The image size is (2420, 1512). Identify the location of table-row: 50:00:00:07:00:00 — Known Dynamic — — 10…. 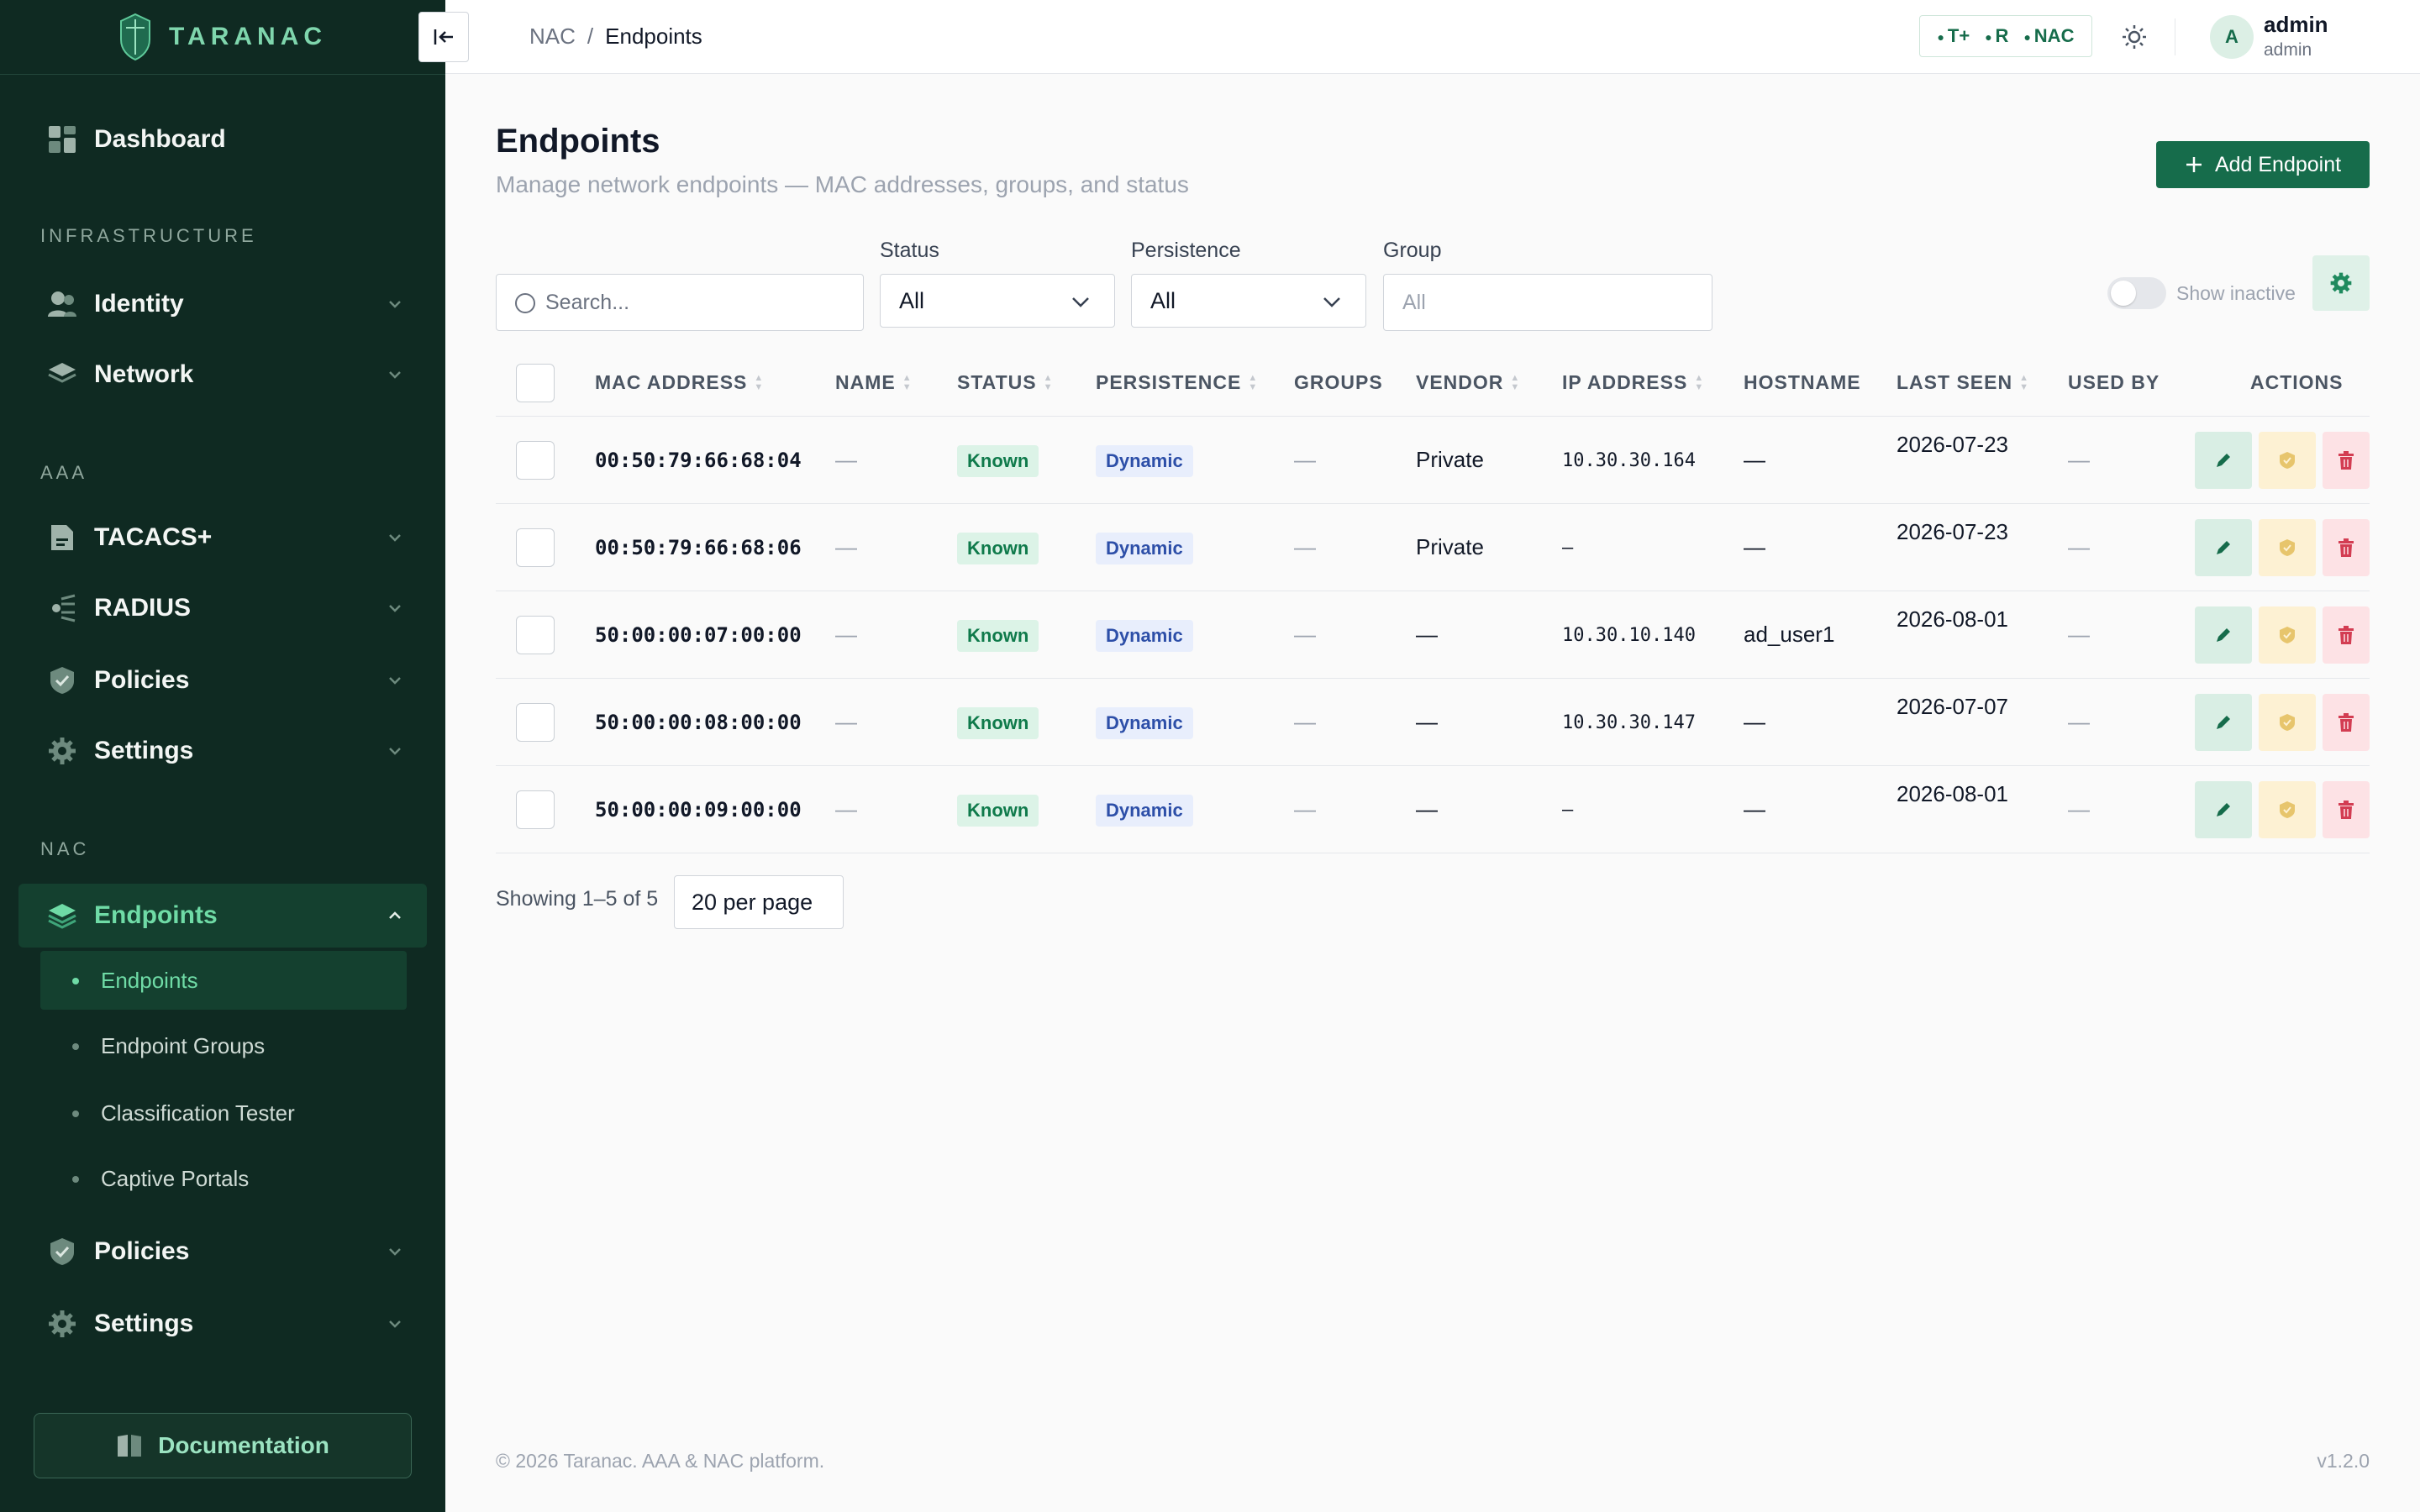
(1433, 635).